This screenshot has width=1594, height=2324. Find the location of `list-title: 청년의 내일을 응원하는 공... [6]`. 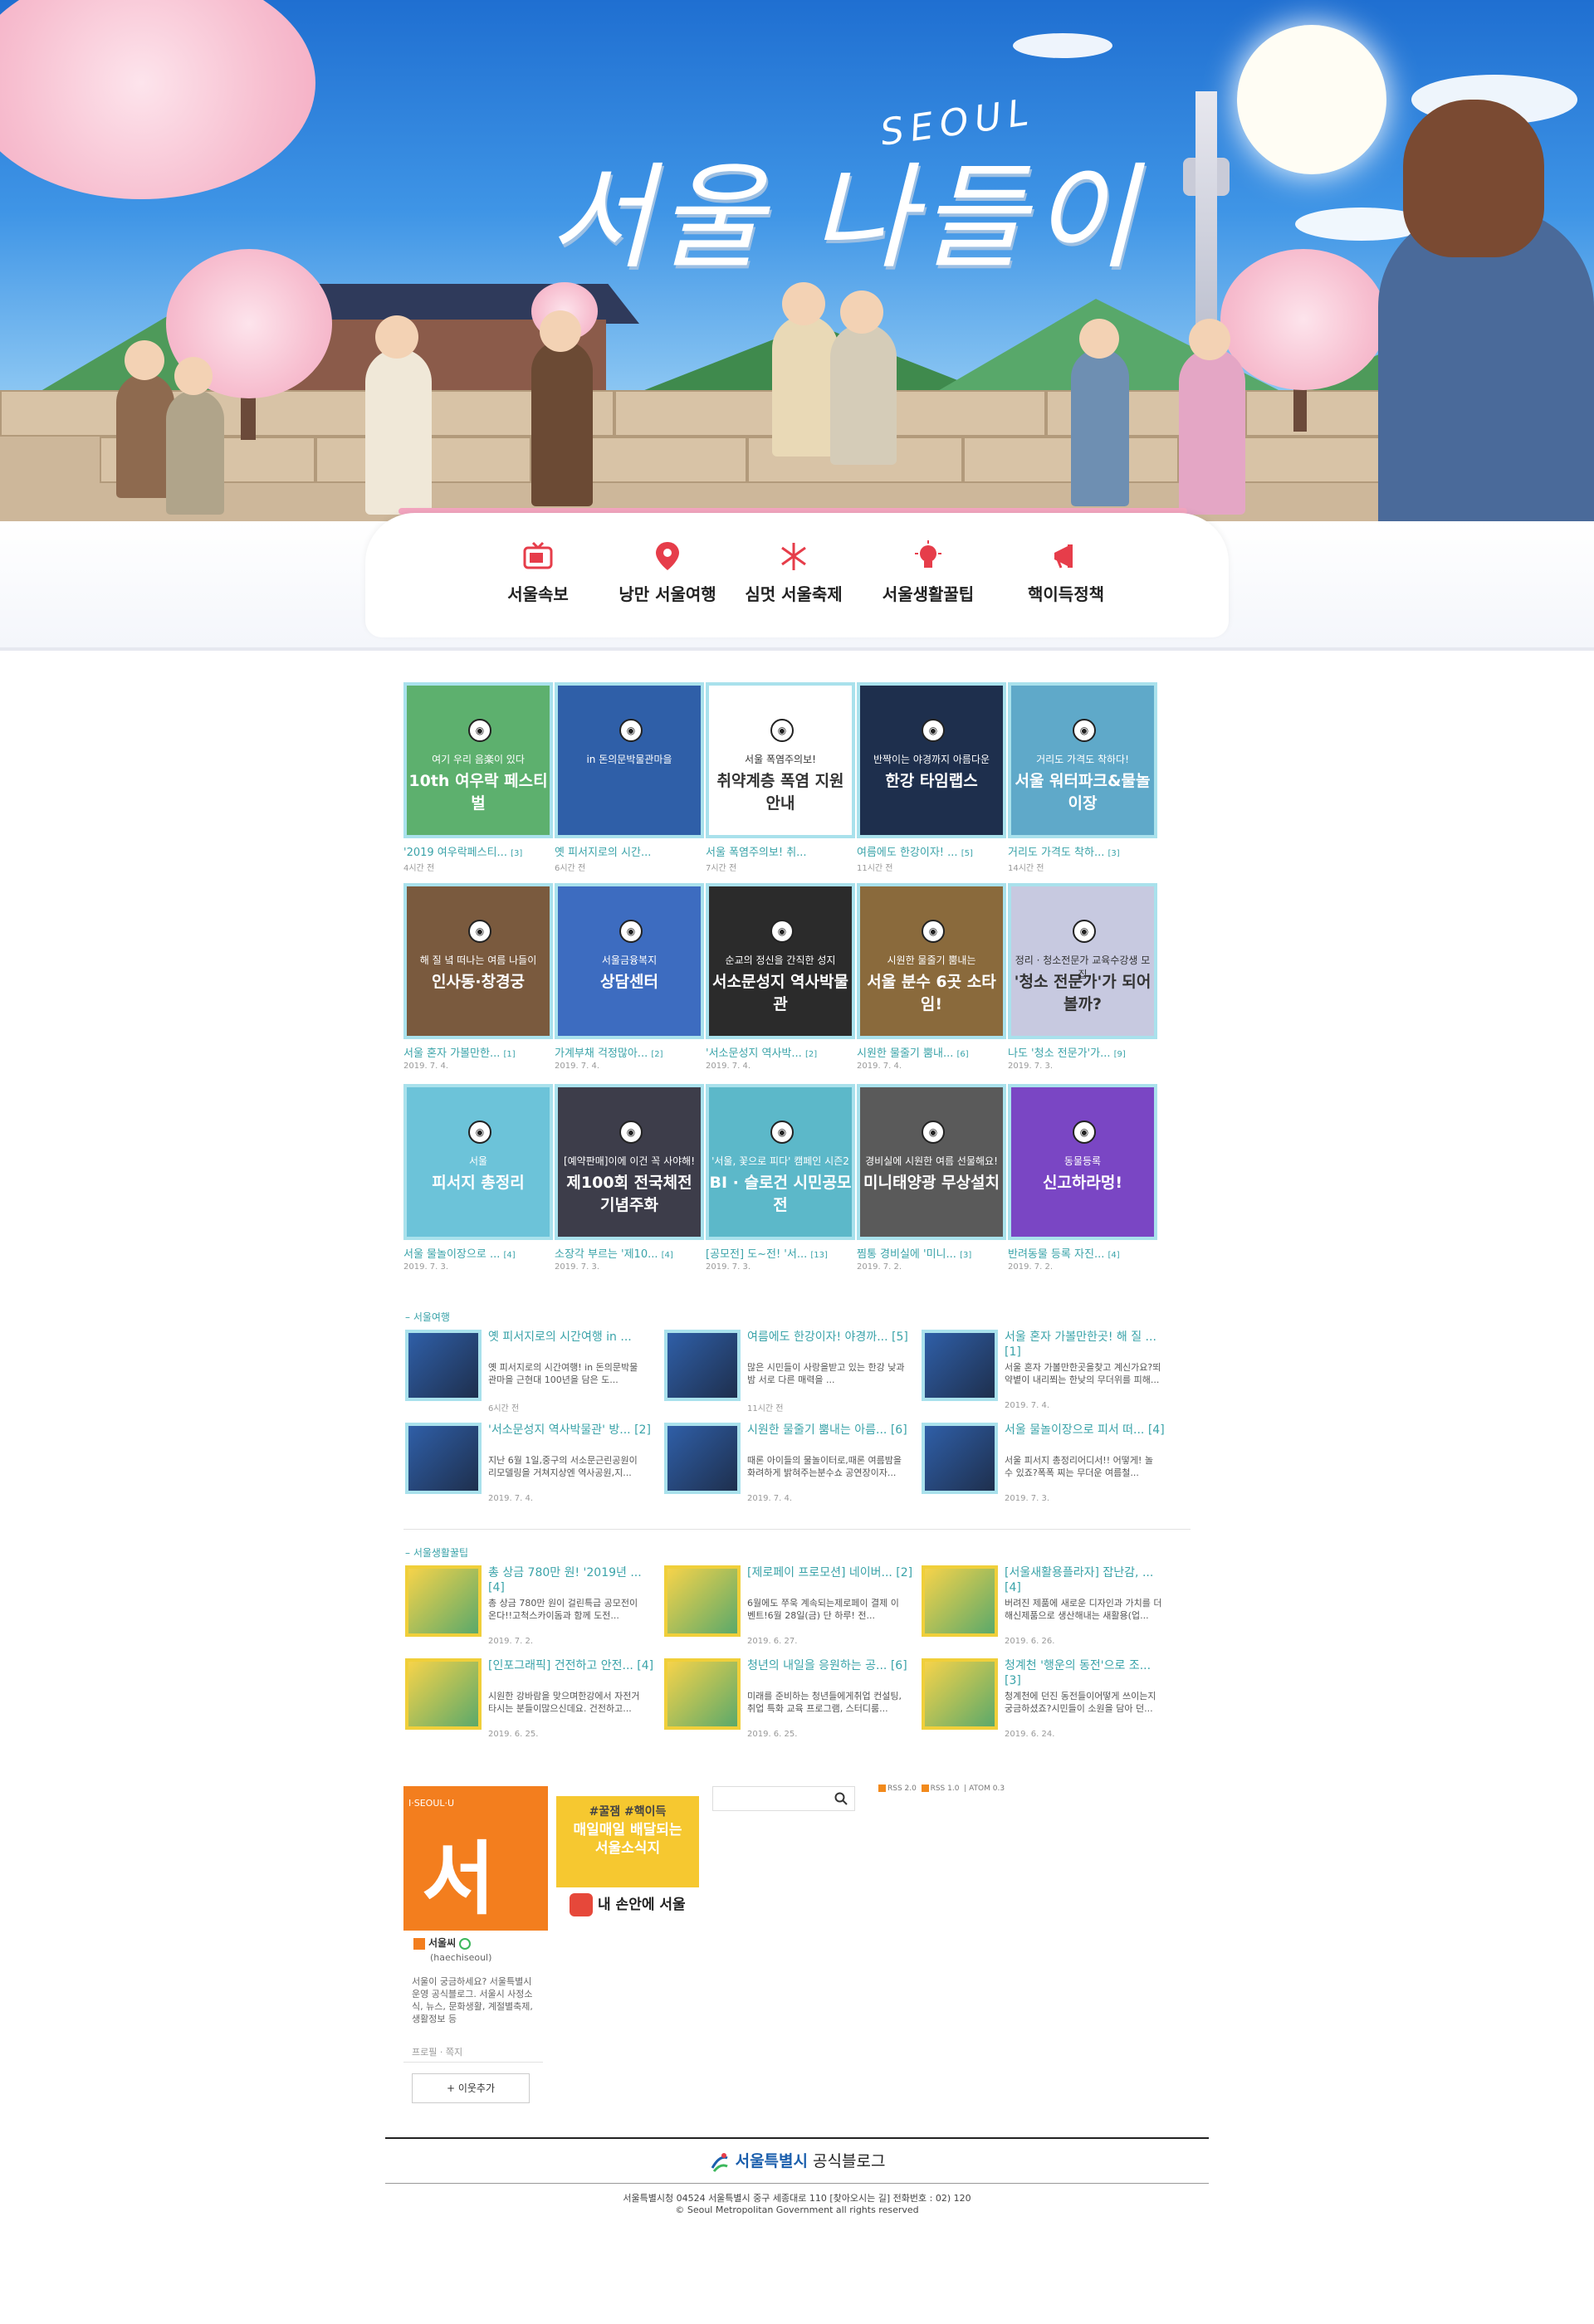

list-title: 청년의 내일을 응원하는 공... [6] is located at coordinates (830, 1666).